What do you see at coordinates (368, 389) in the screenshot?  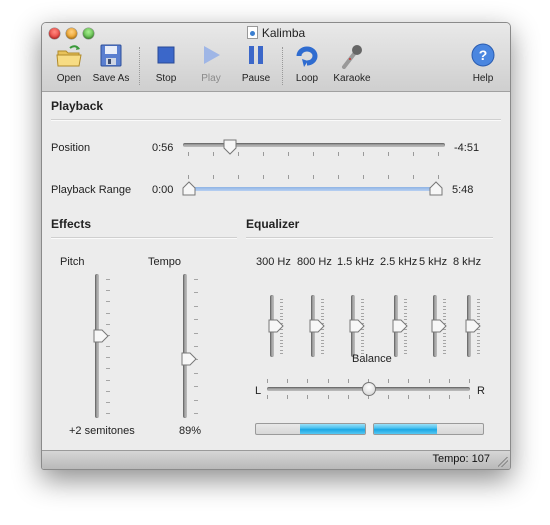 I see `balance-slider-thumb` at bounding box center [368, 389].